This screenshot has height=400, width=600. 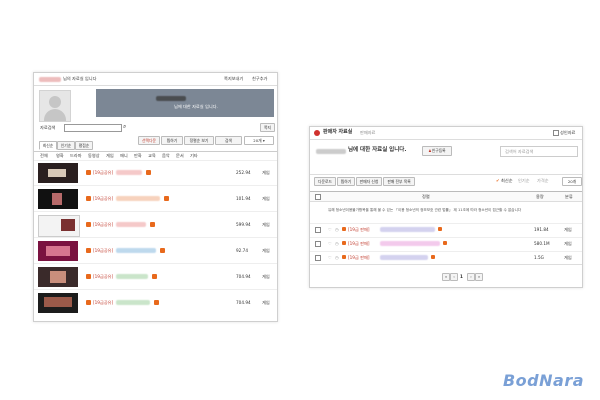 What do you see at coordinates (110, 155) in the screenshot?
I see `category-game: 게임` at bounding box center [110, 155].